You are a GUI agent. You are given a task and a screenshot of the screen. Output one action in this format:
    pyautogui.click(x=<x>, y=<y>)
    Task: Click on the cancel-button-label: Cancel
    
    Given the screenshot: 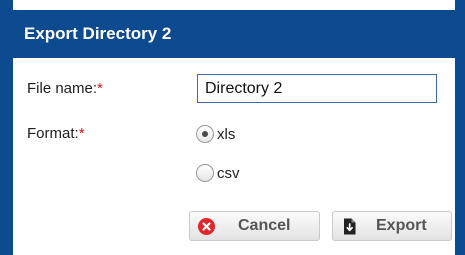 What is the action you would take?
    pyautogui.click(x=264, y=225)
    